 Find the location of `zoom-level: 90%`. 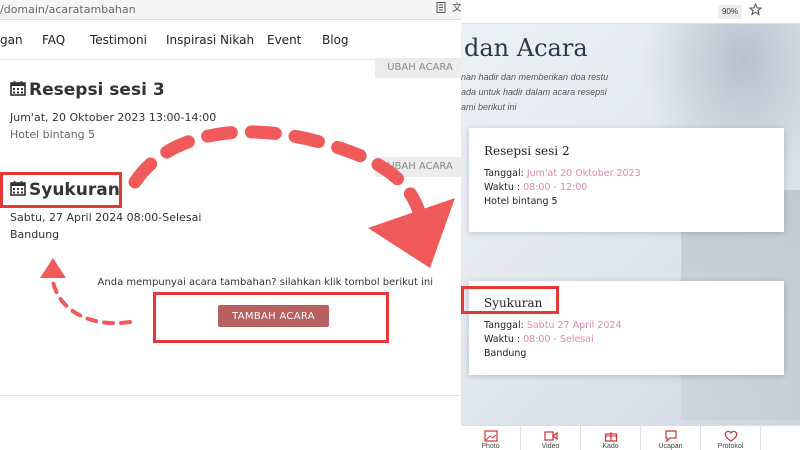

zoom-level: 90% is located at coordinates (730, 12).